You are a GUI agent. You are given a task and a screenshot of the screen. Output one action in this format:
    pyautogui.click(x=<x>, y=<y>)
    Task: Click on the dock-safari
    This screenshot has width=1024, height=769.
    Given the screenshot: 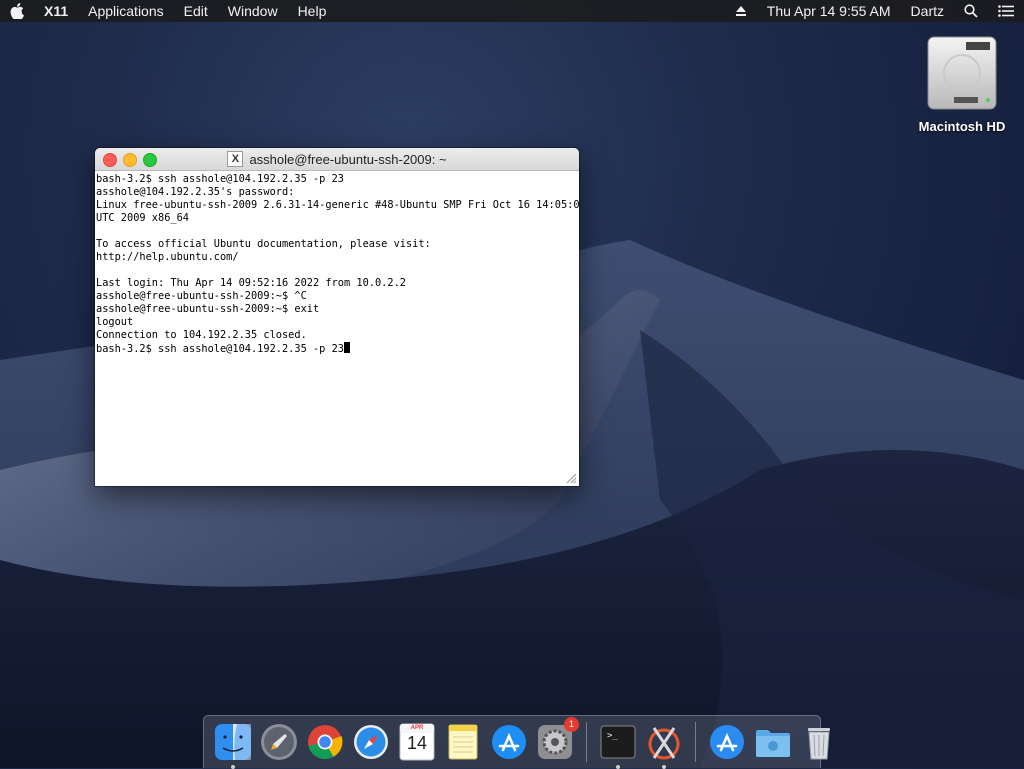 What is the action you would take?
    pyautogui.click(x=371, y=742)
    